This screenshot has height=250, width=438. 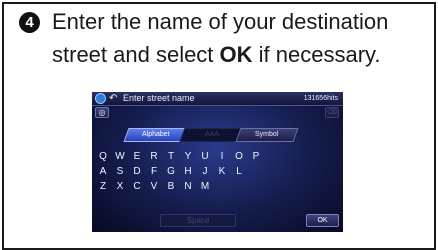 I want to click on key-a: A, so click(x=103, y=171).